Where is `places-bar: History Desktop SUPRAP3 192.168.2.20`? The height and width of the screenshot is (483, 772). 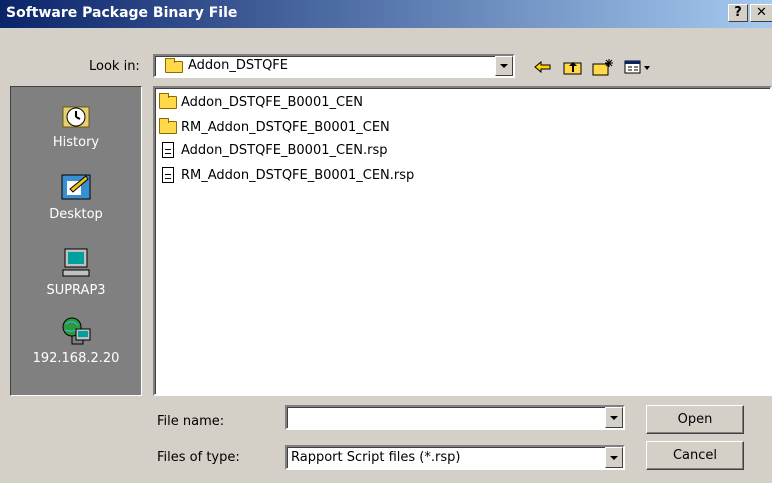
places-bar: History Desktop SUPRAP3 192.168.2.20 is located at coordinates (76, 241).